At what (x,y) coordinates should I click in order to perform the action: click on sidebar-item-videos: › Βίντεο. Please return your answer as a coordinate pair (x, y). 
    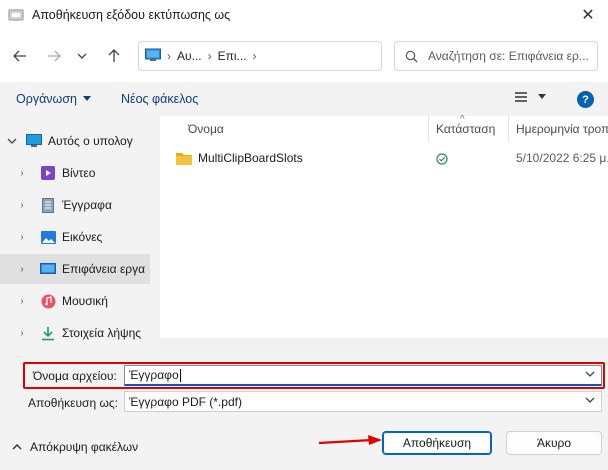
    Looking at the image, I should click on (75, 173).